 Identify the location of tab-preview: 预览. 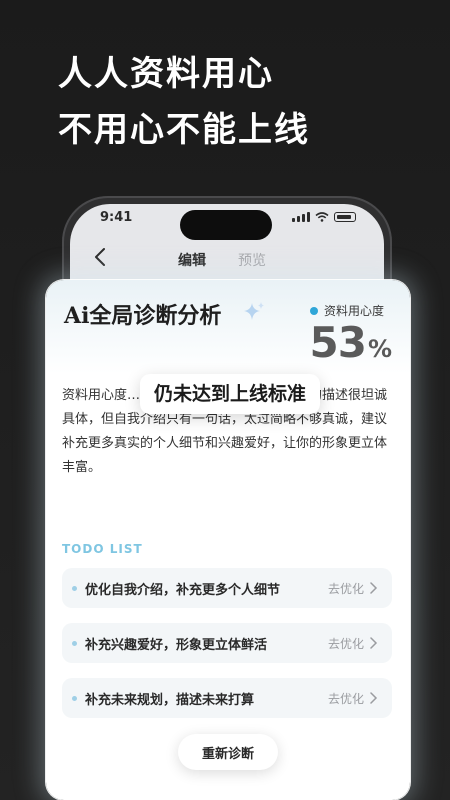
(252, 260).